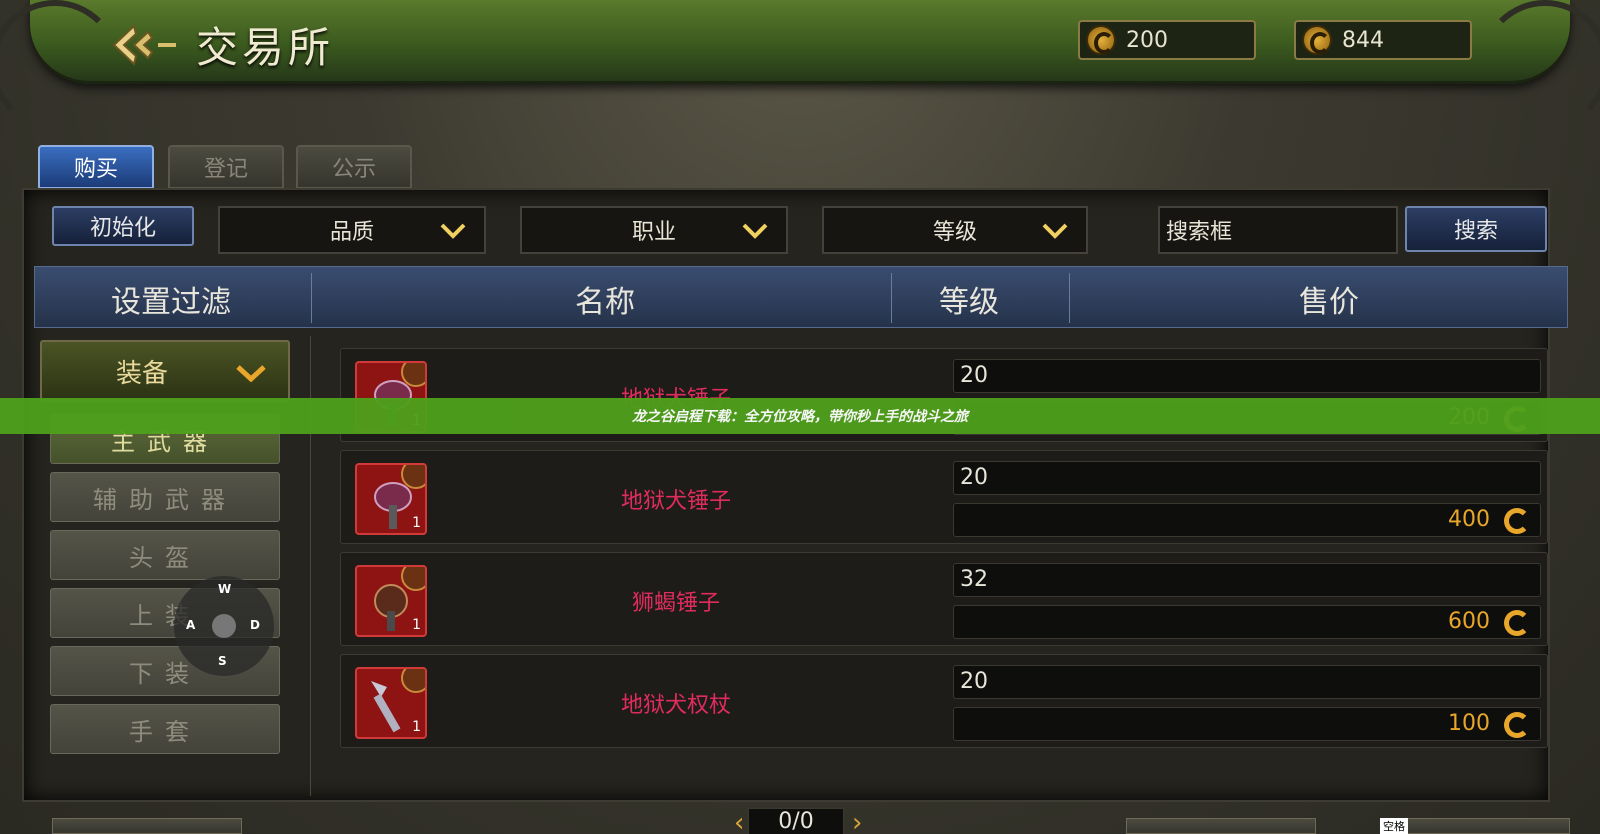  I want to click on column-header: 设置过滤 名称 等级 售价, so click(801, 297).